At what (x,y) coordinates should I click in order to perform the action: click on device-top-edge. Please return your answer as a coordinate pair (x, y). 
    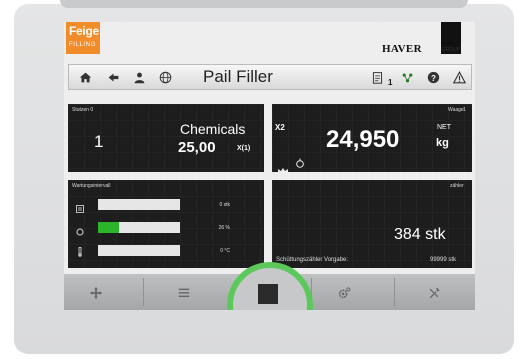
    Looking at the image, I should click on (264, 4).